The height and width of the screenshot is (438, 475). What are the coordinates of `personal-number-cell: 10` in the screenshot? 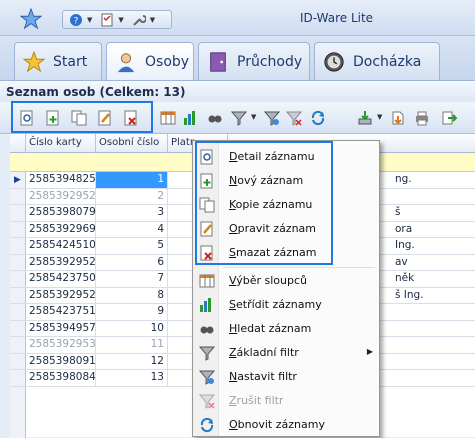 It's located at (132, 328).